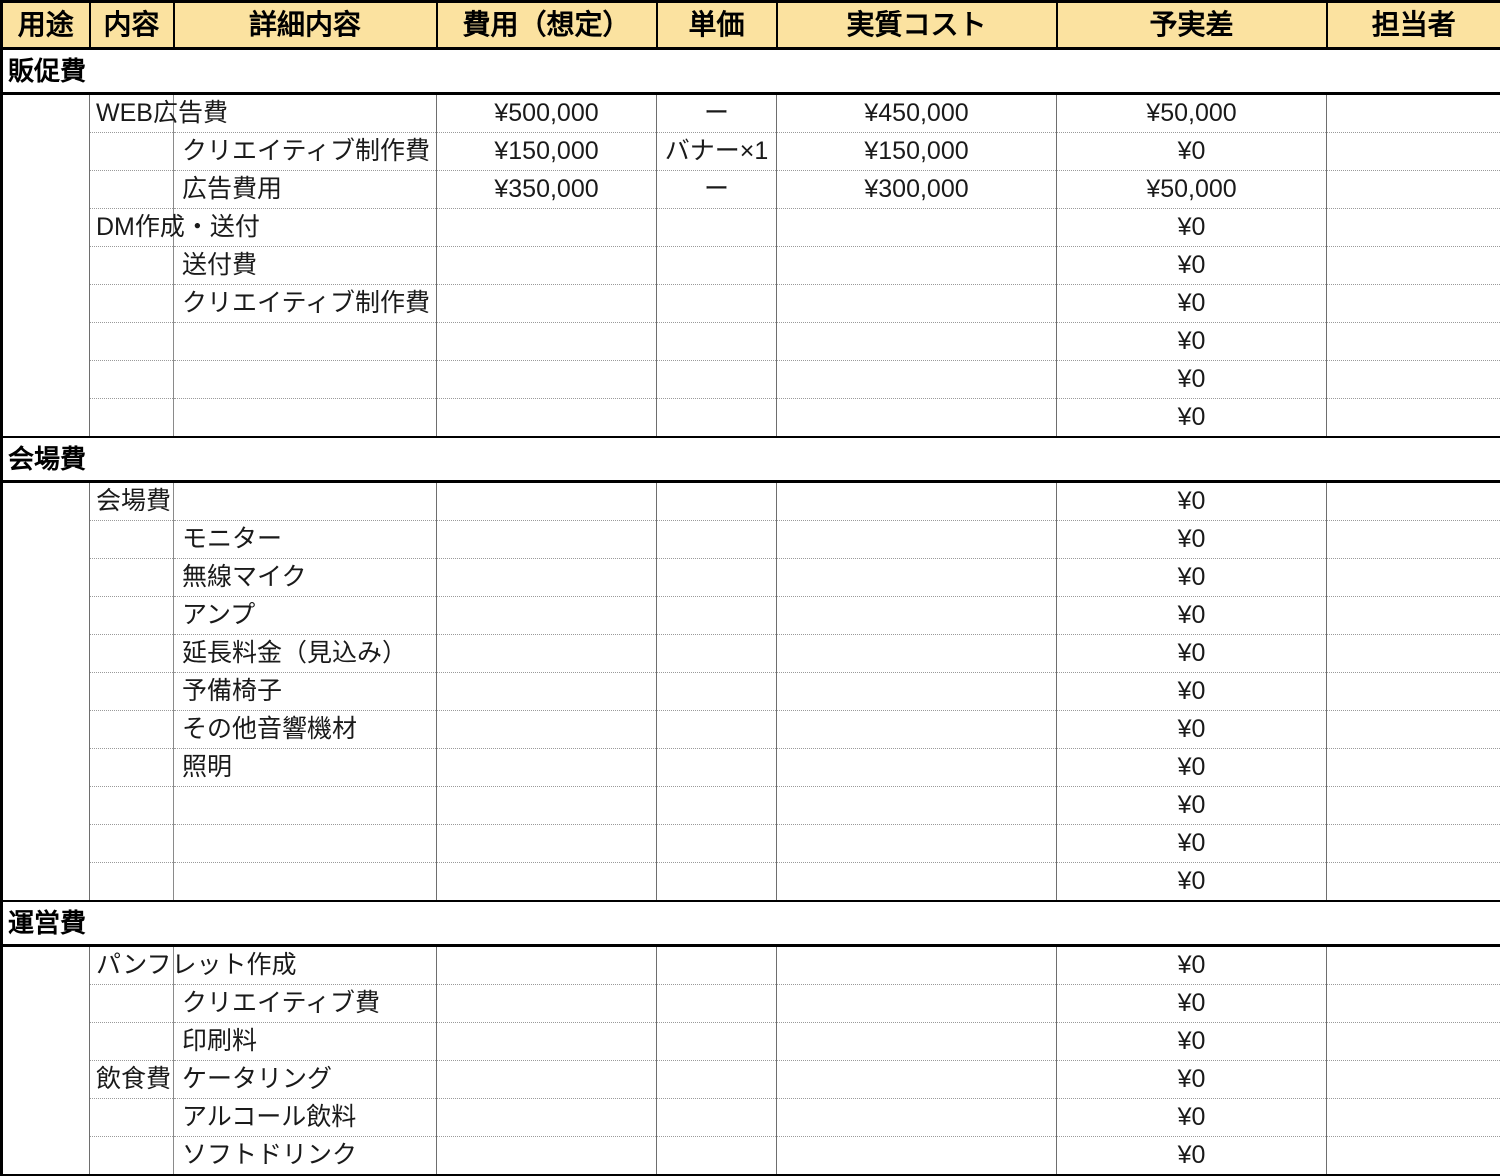 The height and width of the screenshot is (1176, 1500). Describe the element at coordinates (305, 616) in the screenshot. I see `cell-detail: アンプ` at that location.